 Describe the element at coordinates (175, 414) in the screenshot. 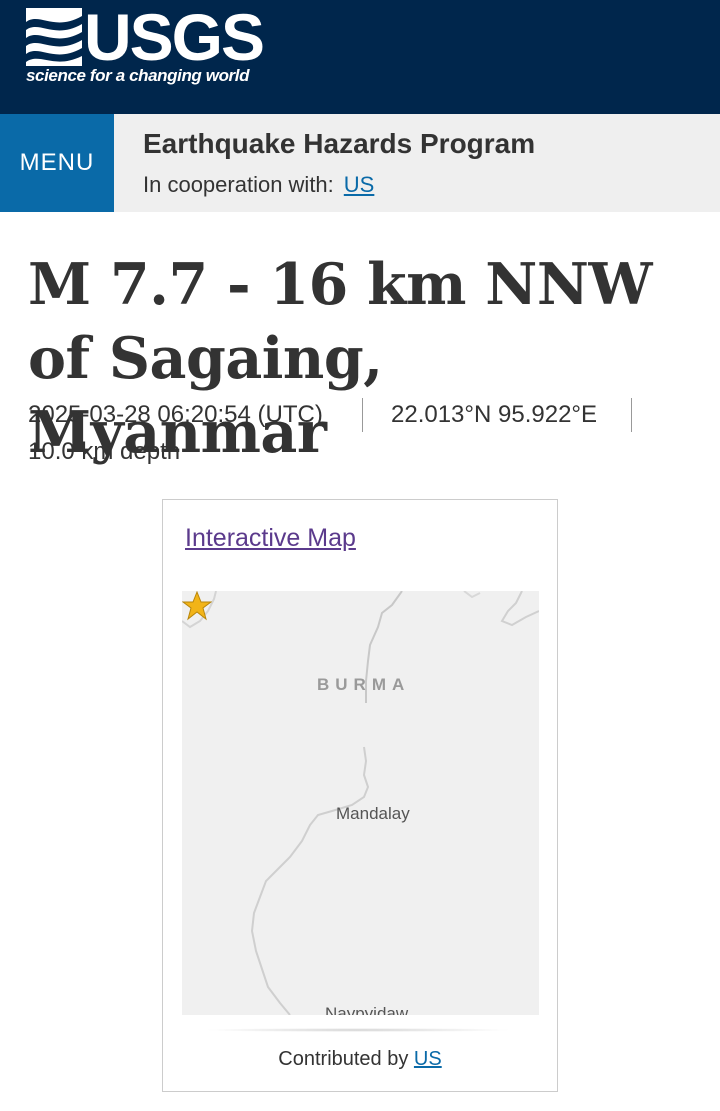

I see `event-time: 2025-03-28 06:20:54 (UTC)` at that location.